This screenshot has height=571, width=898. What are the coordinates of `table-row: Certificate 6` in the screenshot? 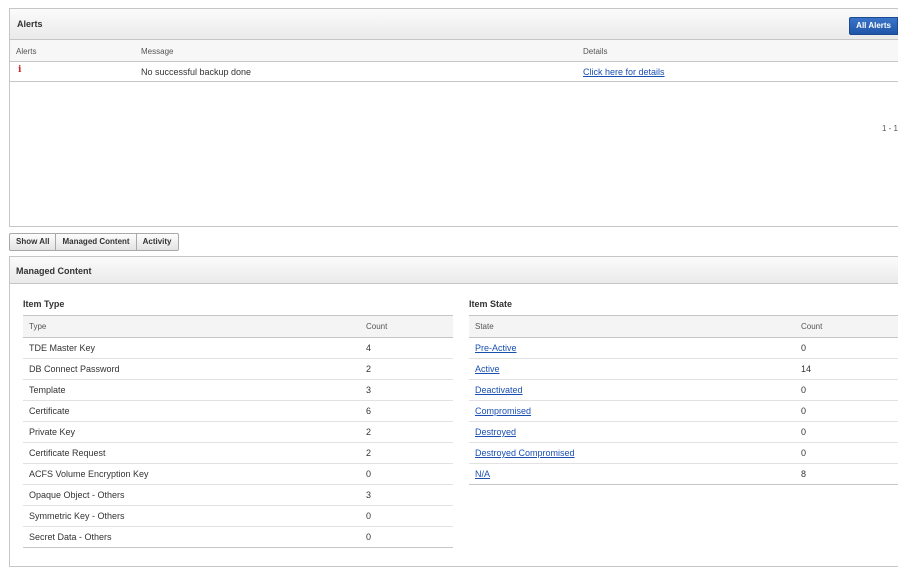 It's located at (238, 411).